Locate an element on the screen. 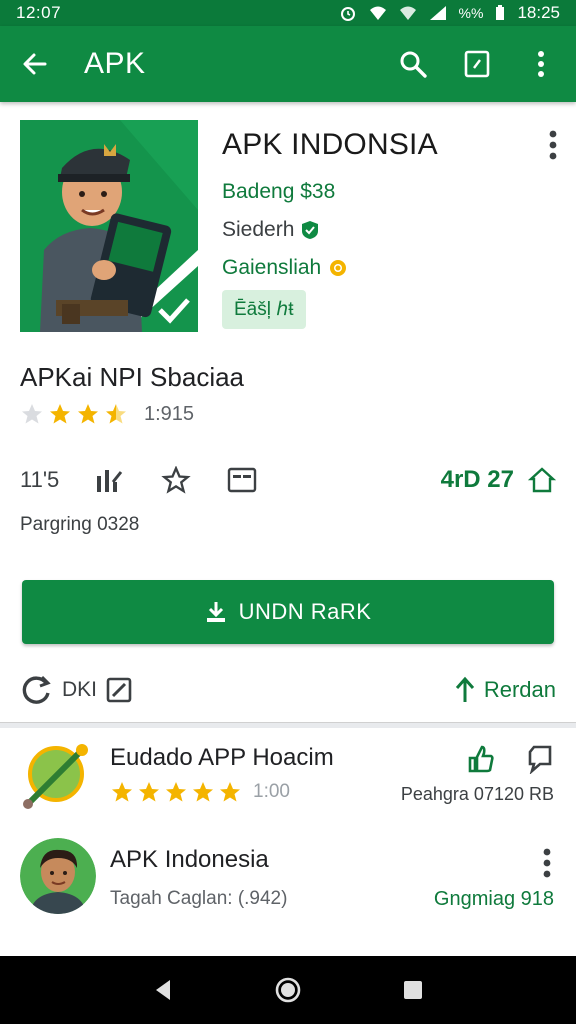 This screenshot has height=1024, width=576. wifi-icon is located at coordinates (377, 13).